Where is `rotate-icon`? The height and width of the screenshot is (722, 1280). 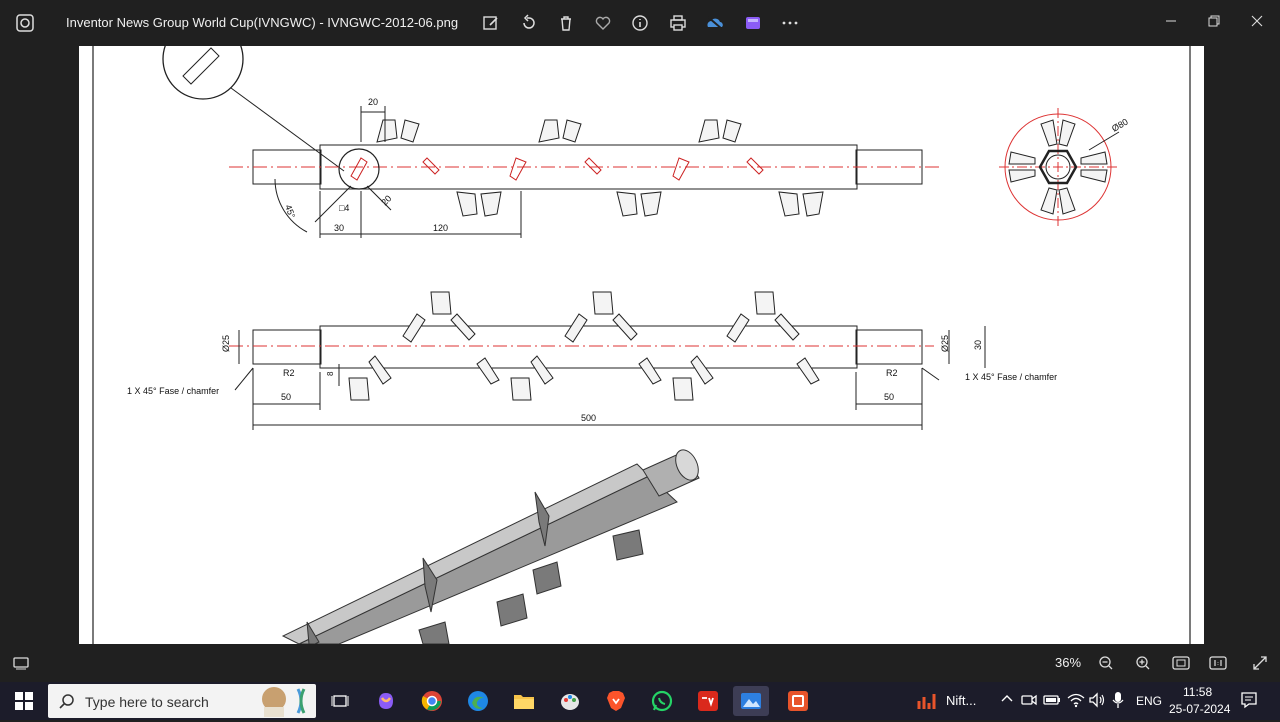 rotate-icon is located at coordinates (529, 23).